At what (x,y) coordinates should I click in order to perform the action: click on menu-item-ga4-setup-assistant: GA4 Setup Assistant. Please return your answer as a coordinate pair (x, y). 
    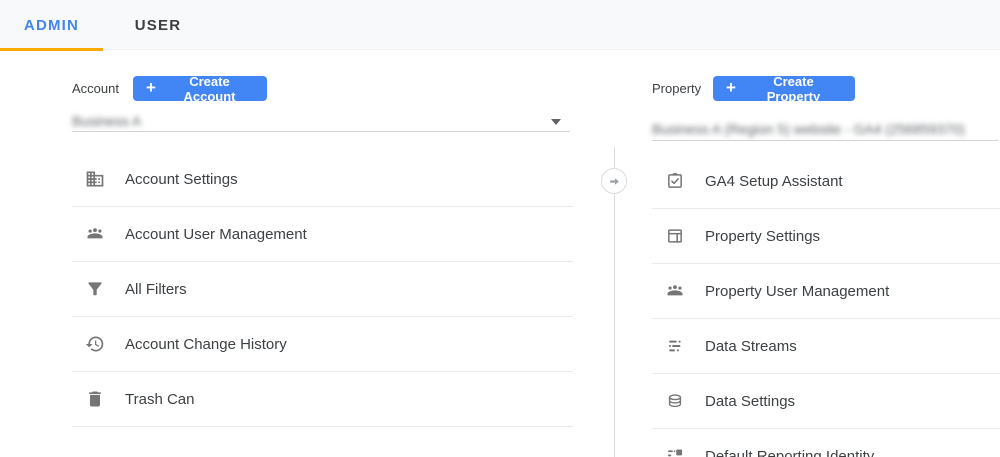
    Looking at the image, I should click on (826, 181).